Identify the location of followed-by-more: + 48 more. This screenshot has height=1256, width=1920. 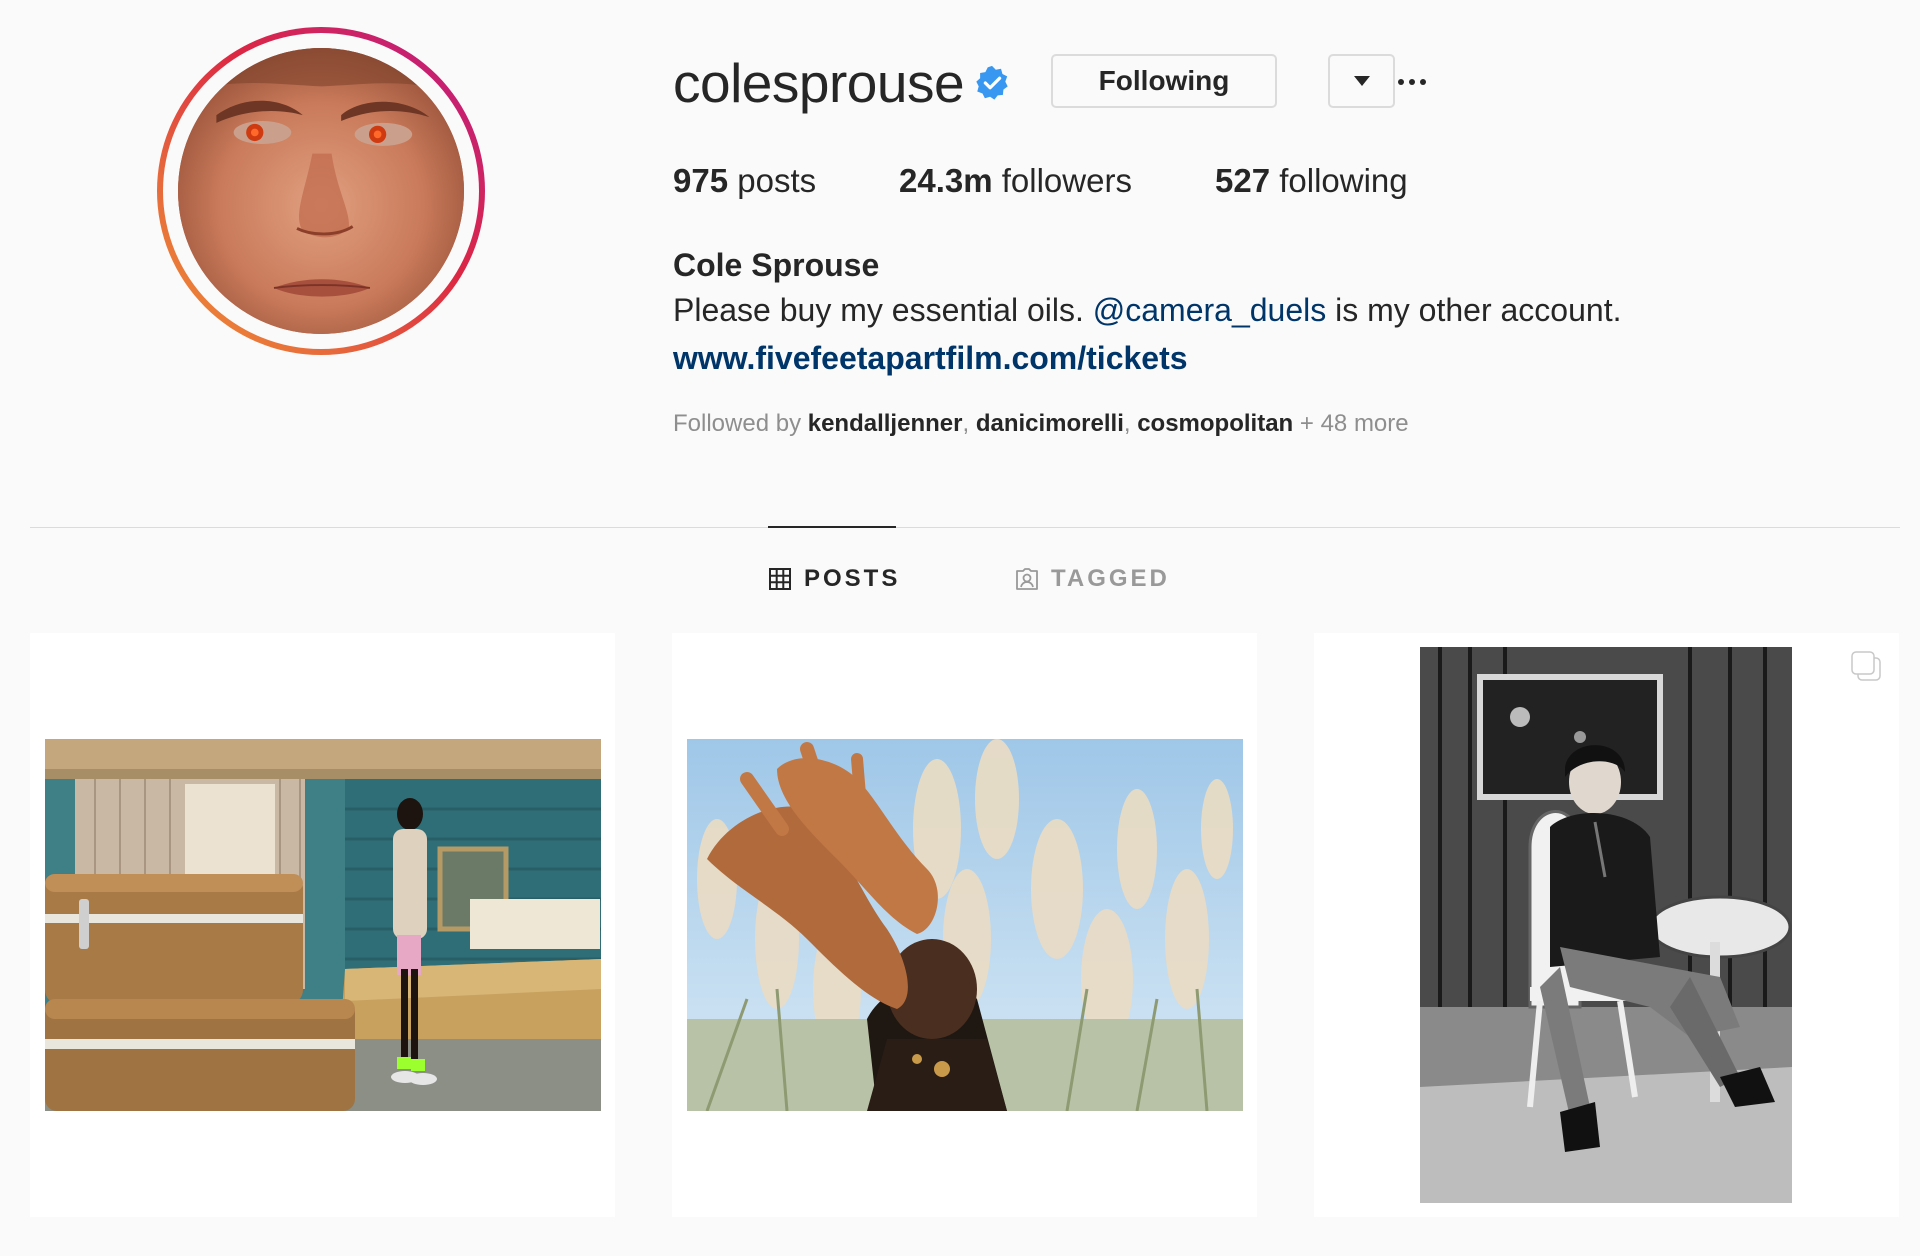
(1354, 423).